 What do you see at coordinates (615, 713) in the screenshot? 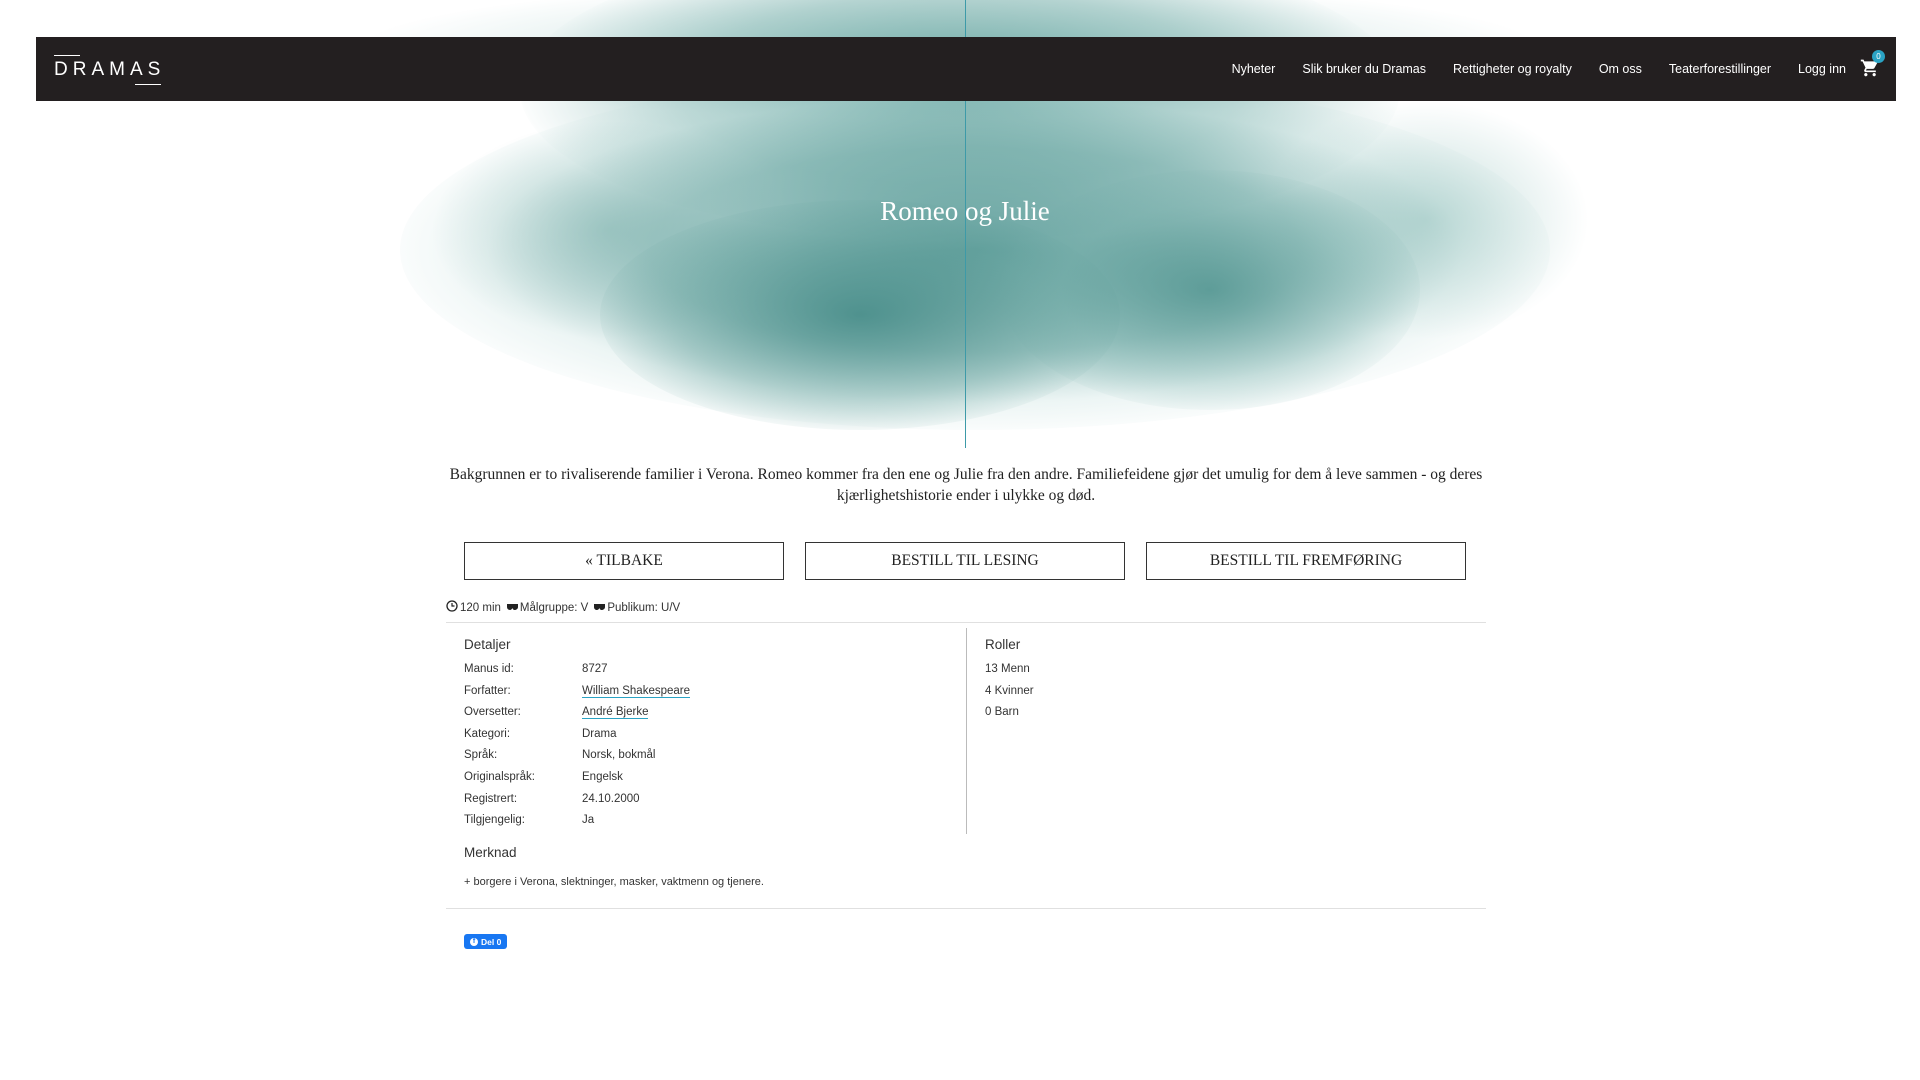
I see `translator-link: André Bjerke` at bounding box center [615, 713].